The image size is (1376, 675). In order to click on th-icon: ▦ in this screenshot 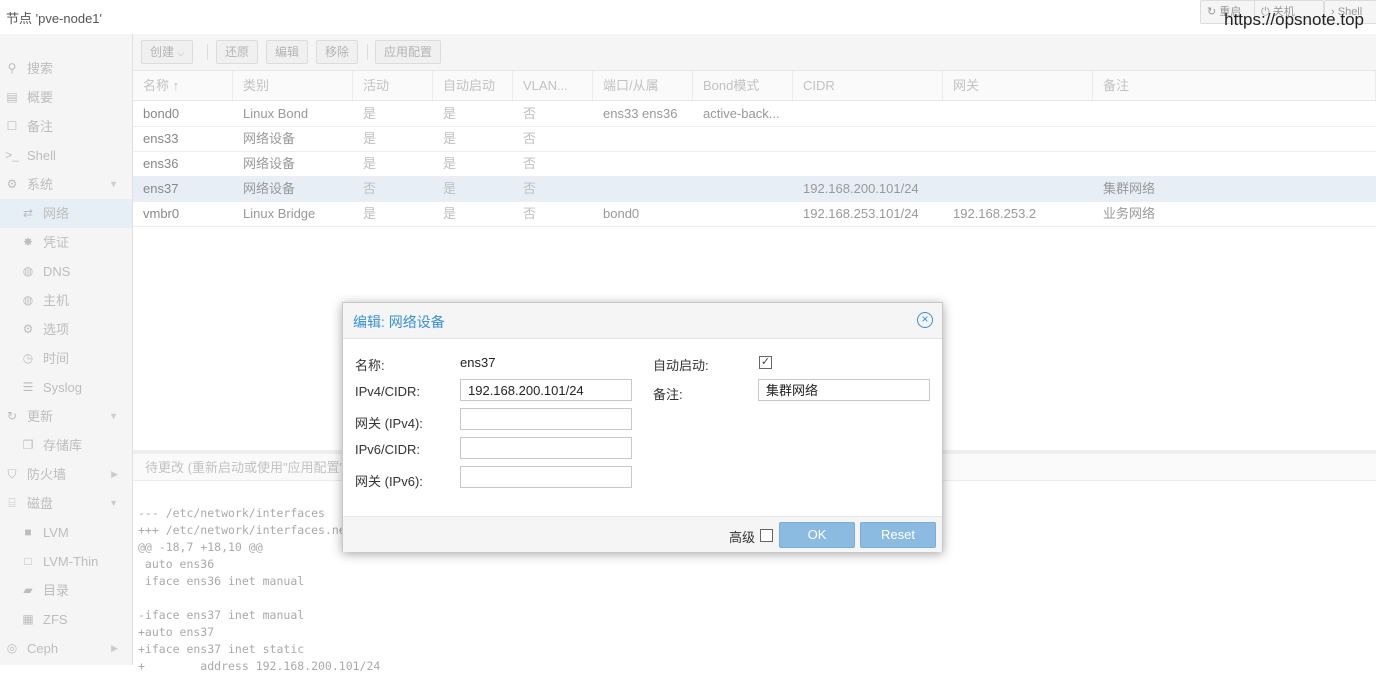, I will do `click(28, 619)`.